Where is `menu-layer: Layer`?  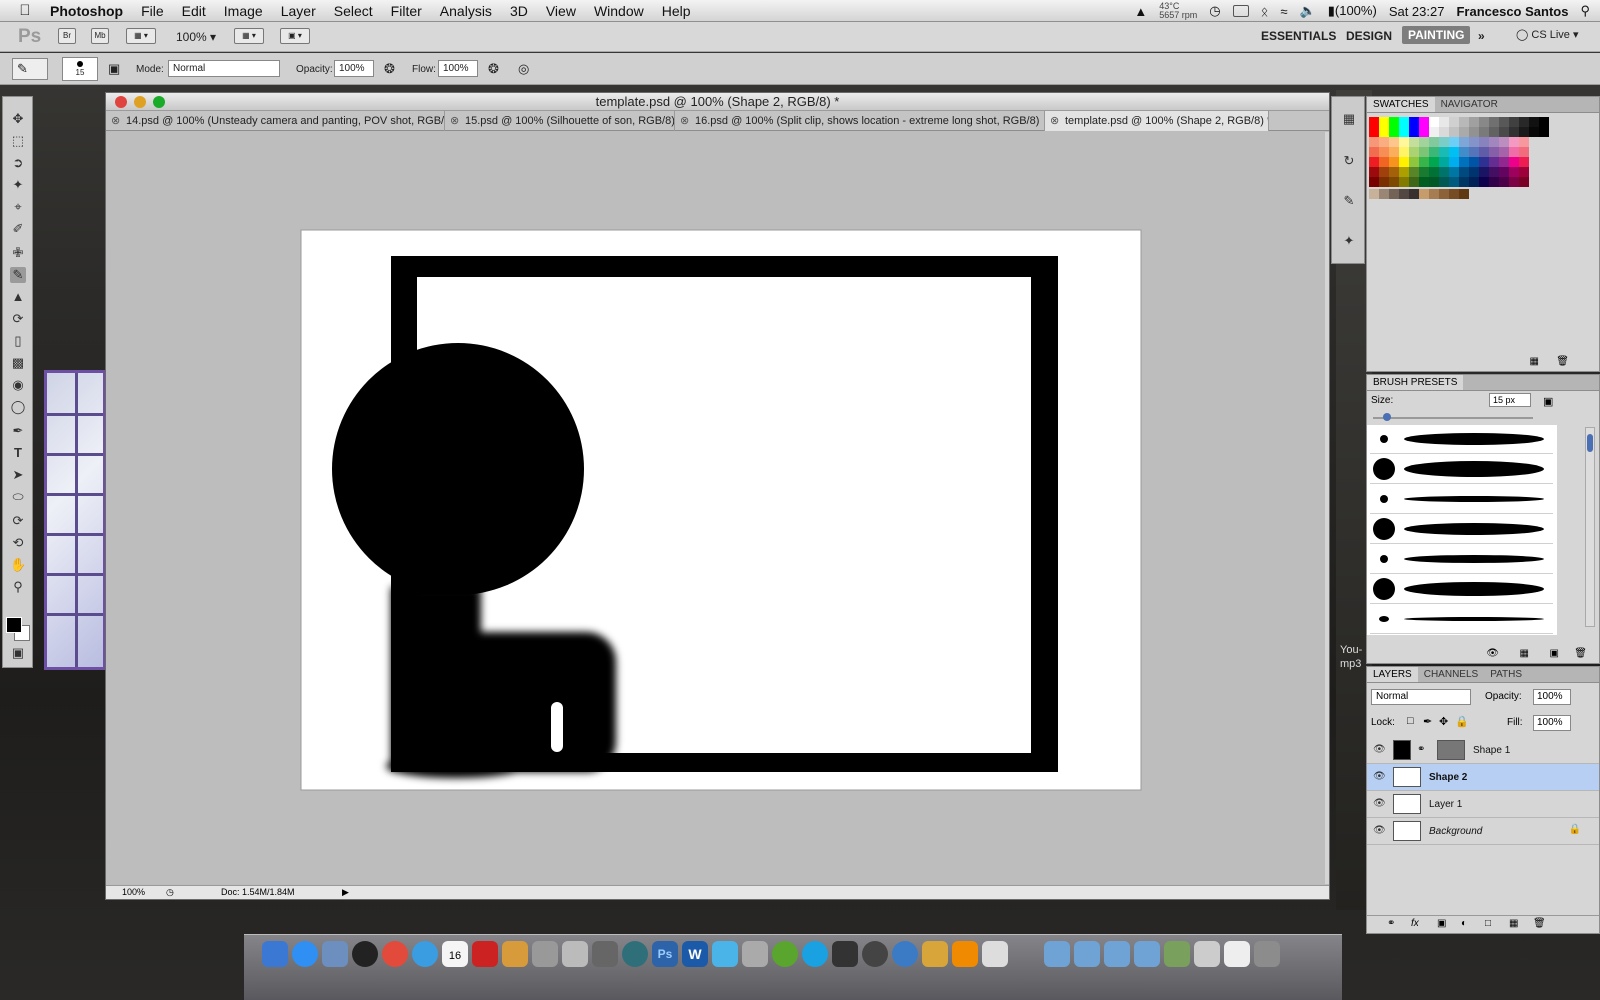 menu-layer: Layer is located at coordinates (298, 11).